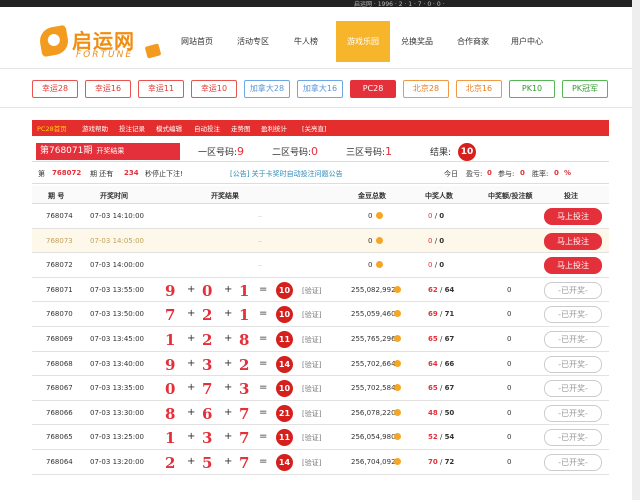  What do you see at coordinates (153, 51) in the screenshot?
I see `dice-icon` at bounding box center [153, 51].